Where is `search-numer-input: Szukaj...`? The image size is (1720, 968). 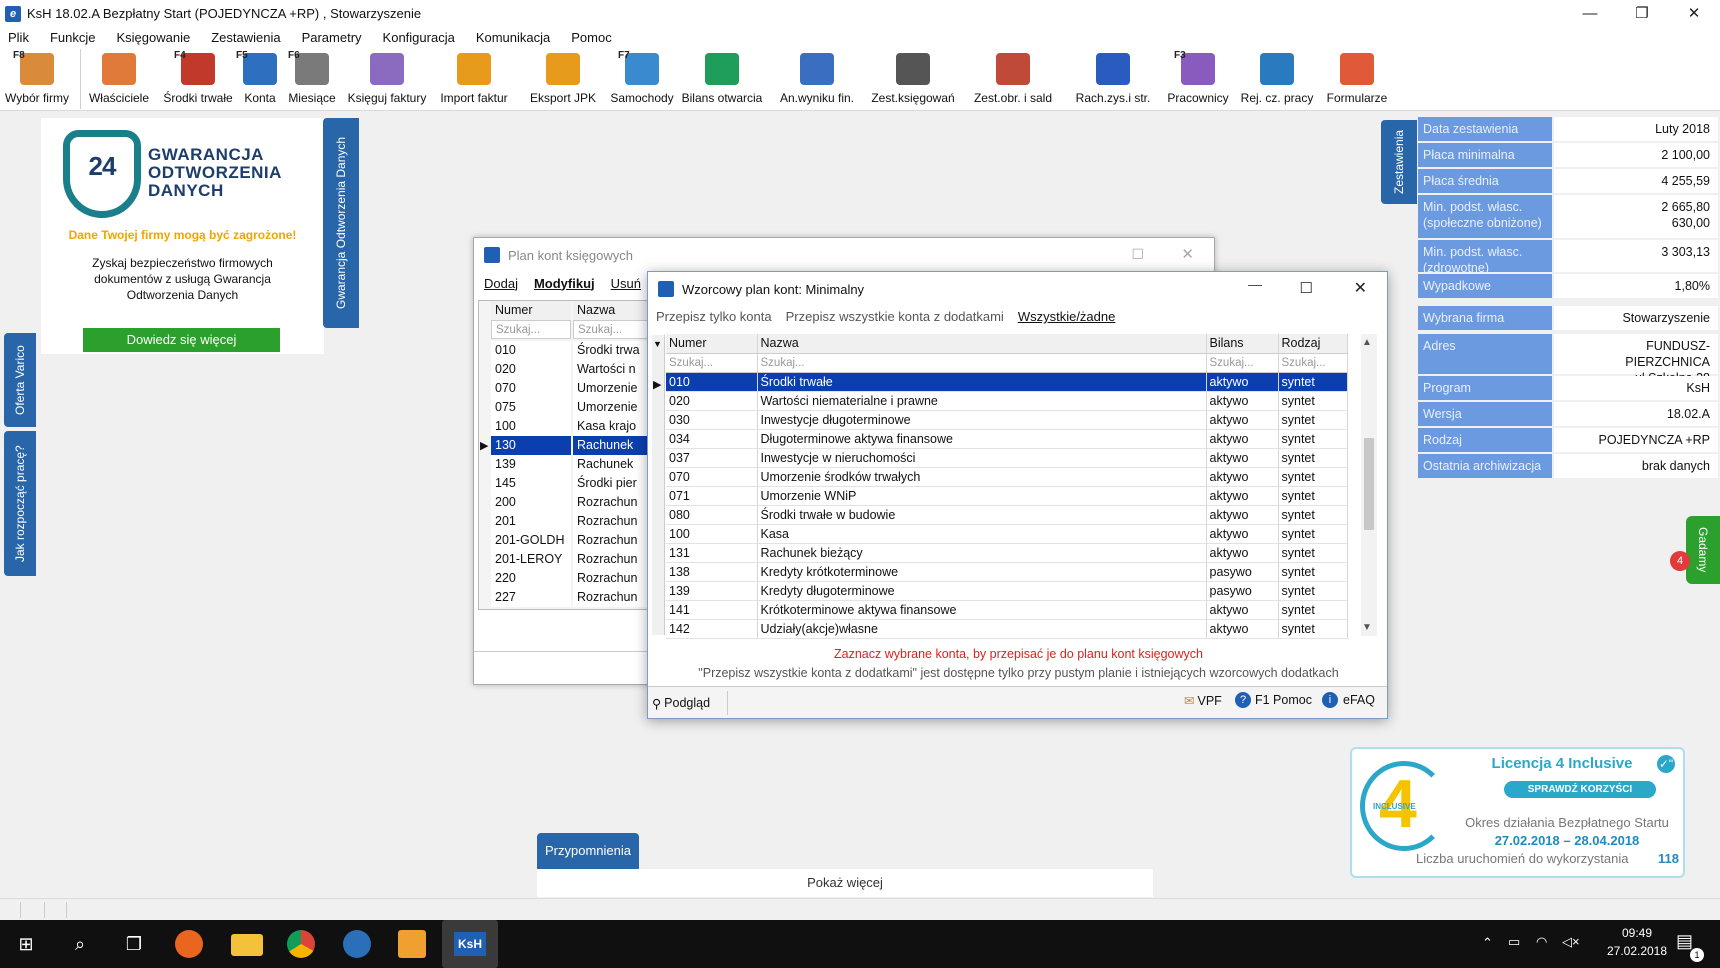
search-numer-input: Szukaj... is located at coordinates (531, 329).